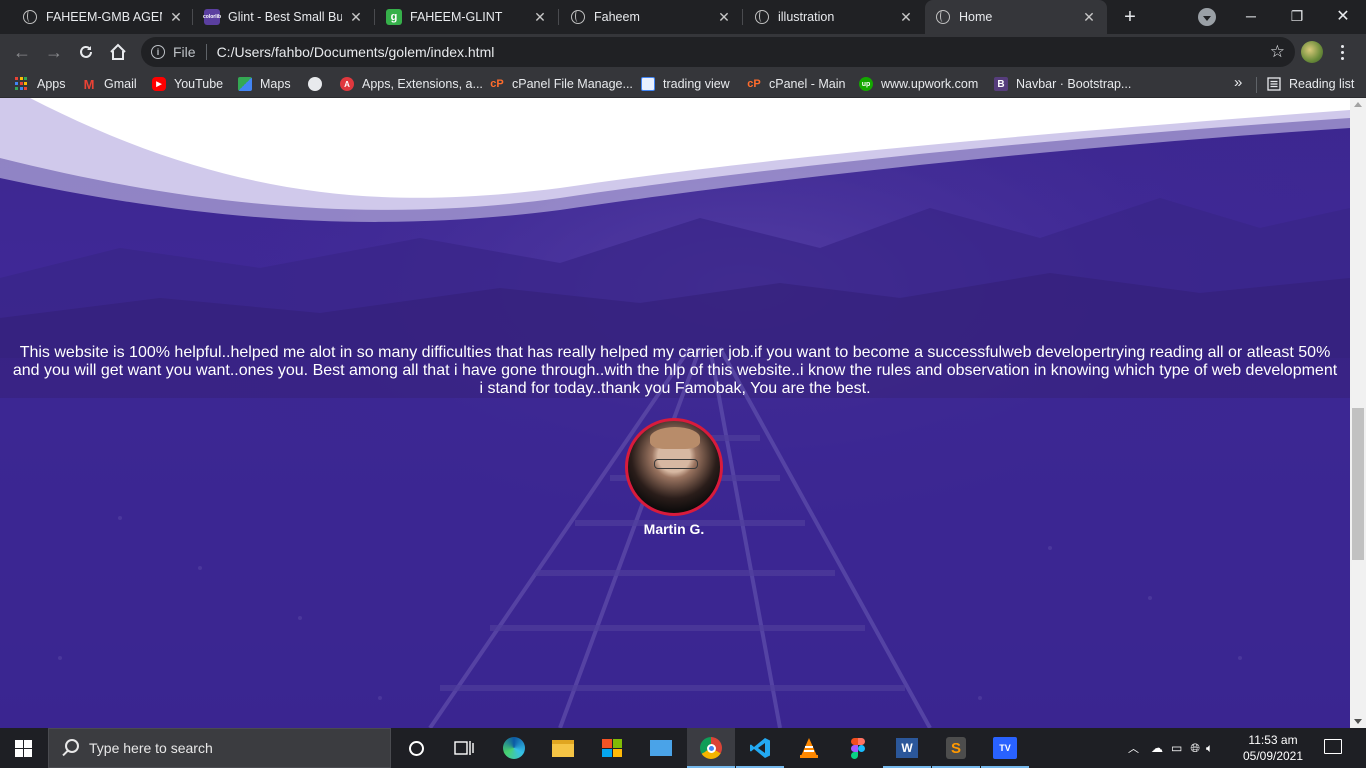 The height and width of the screenshot is (768, 1366). I want to click on chevron-up-icon: ︿, so click(1133, 748).